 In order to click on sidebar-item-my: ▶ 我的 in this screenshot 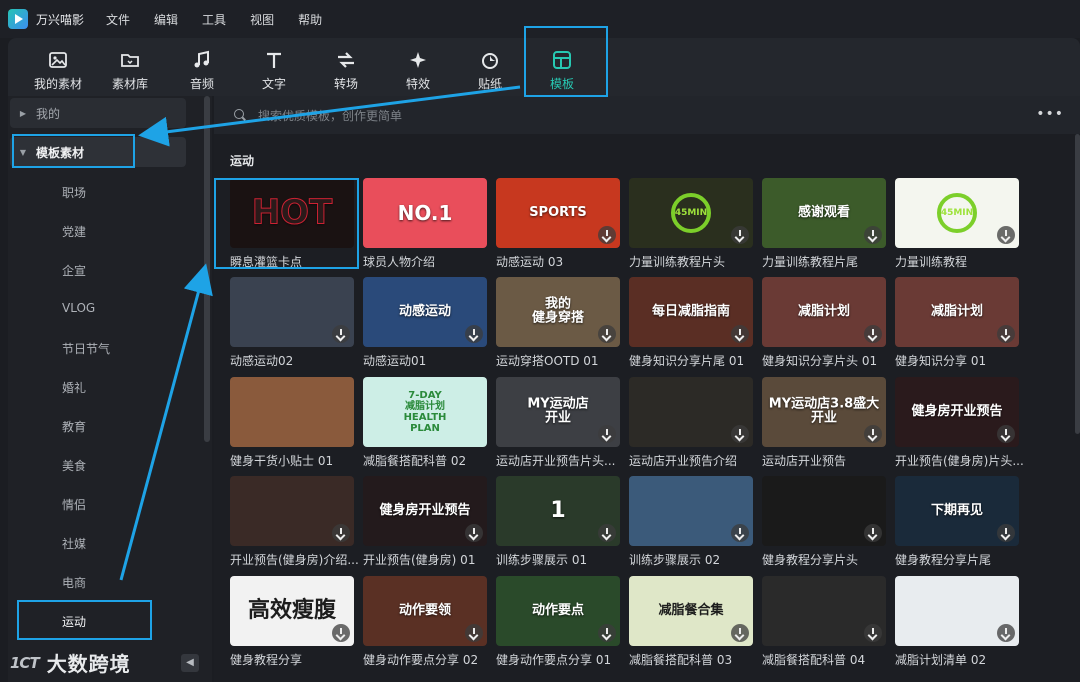, I will do `click(98, 113)`.